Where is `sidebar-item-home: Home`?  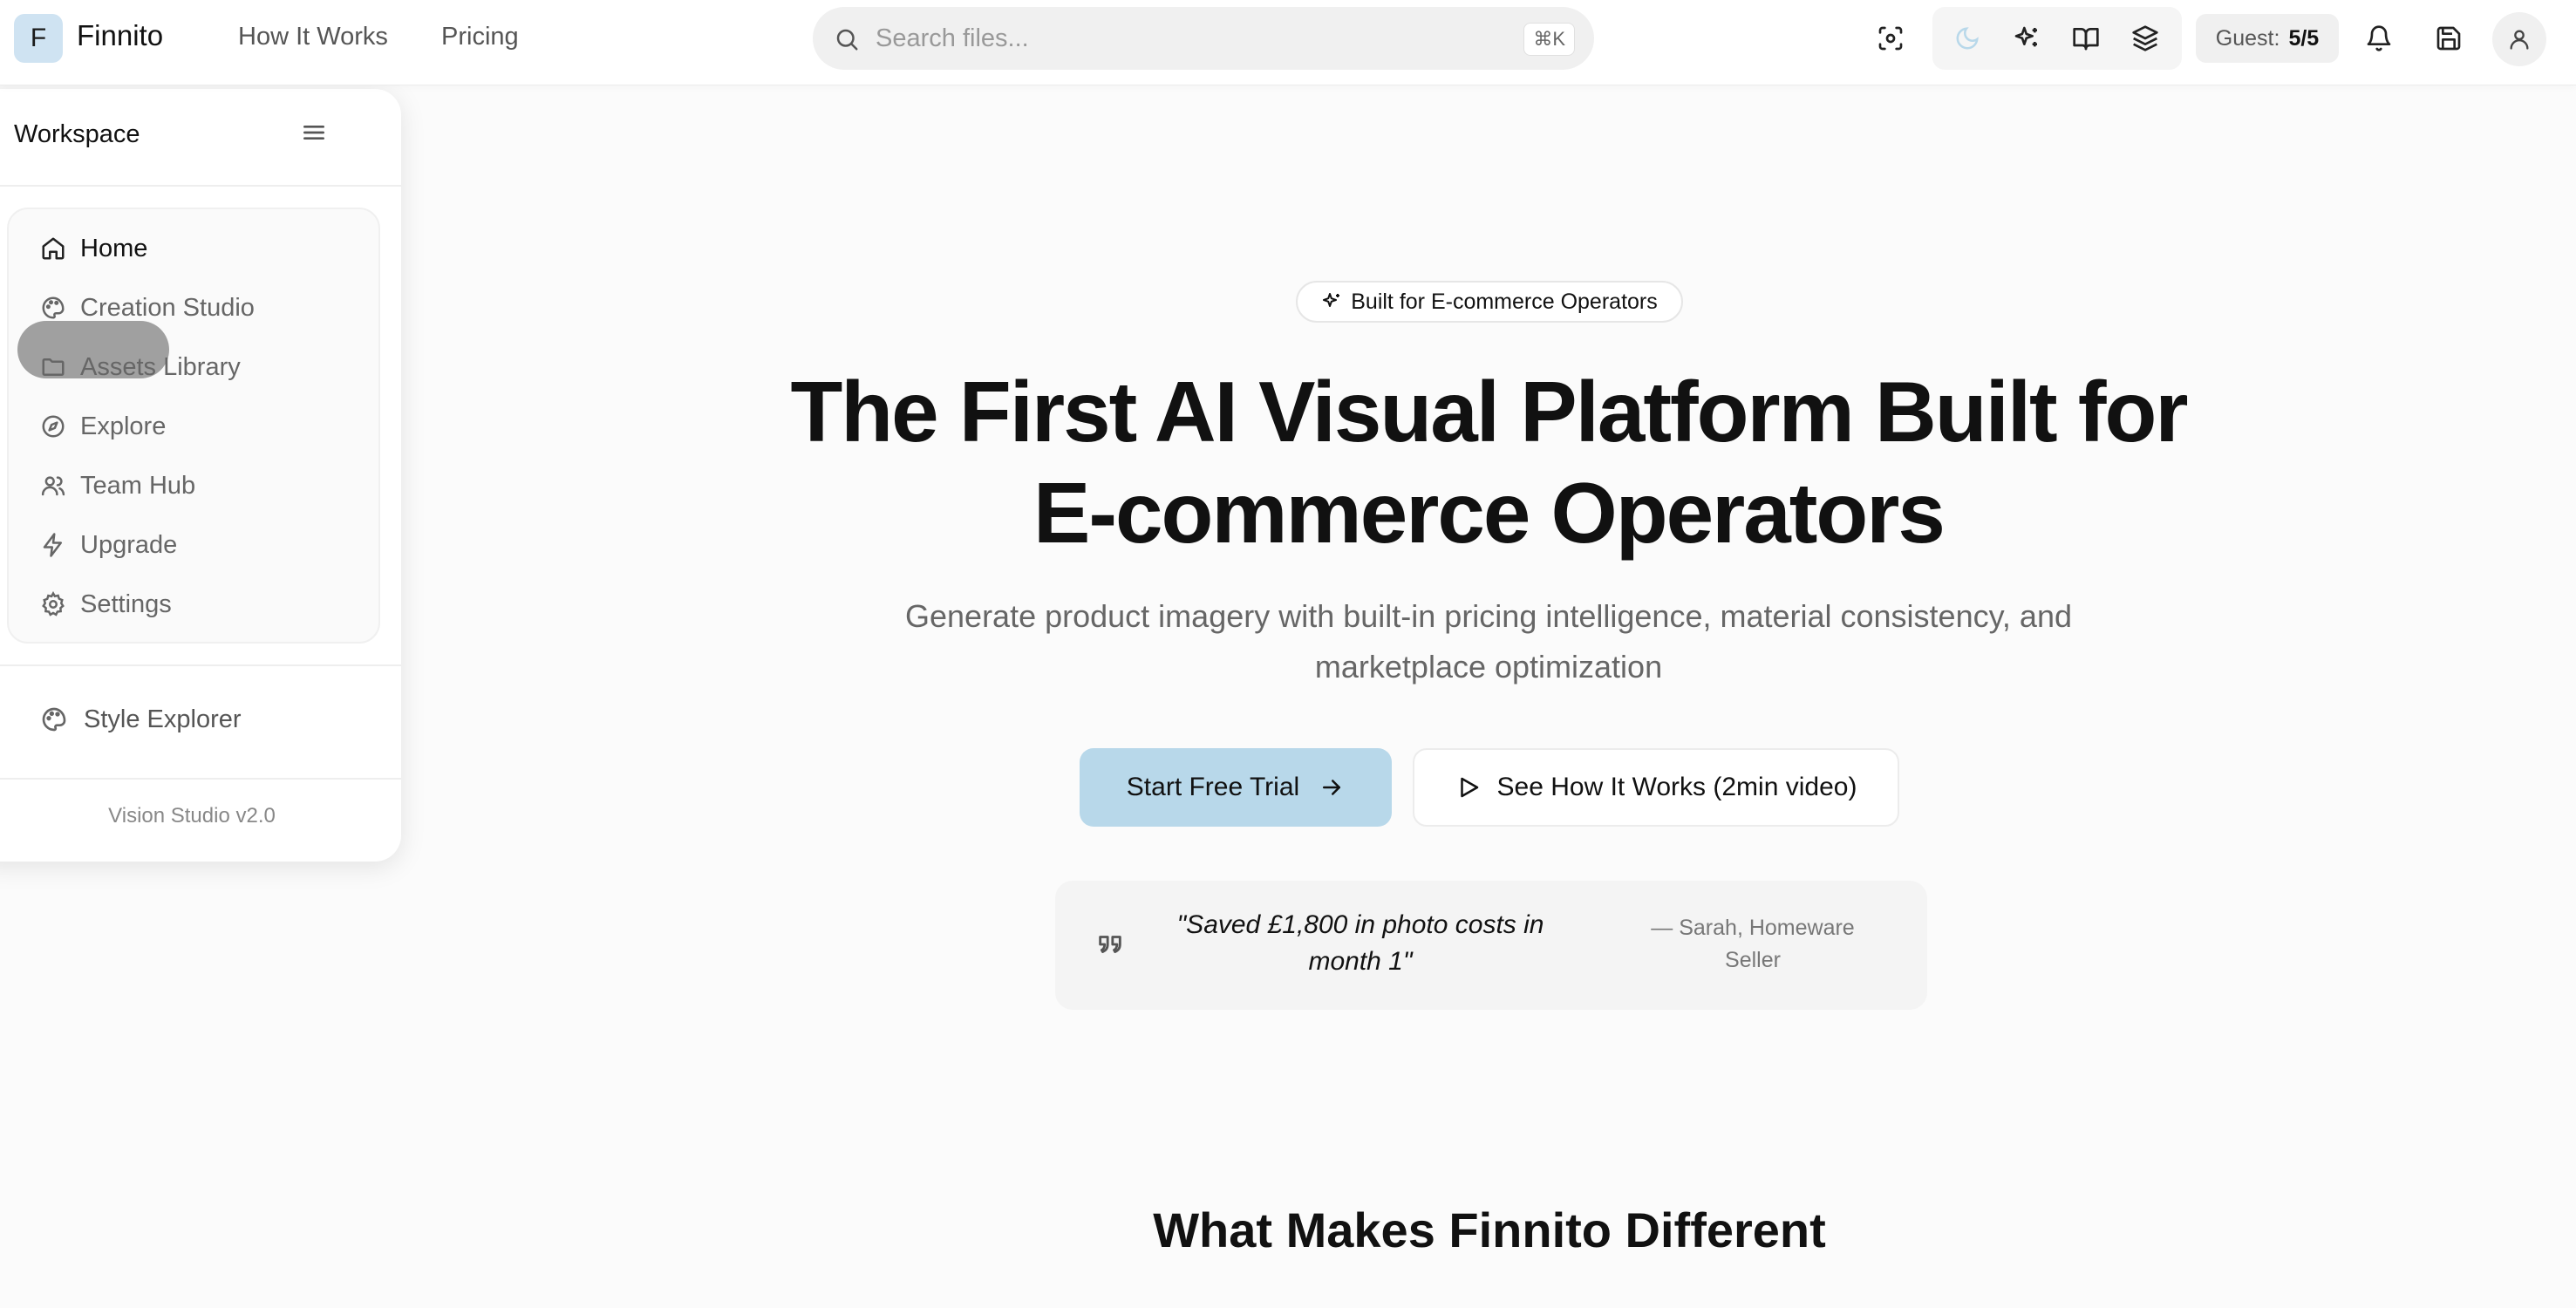
sidebar-item-home: Home is located at coordinates (94, 248).